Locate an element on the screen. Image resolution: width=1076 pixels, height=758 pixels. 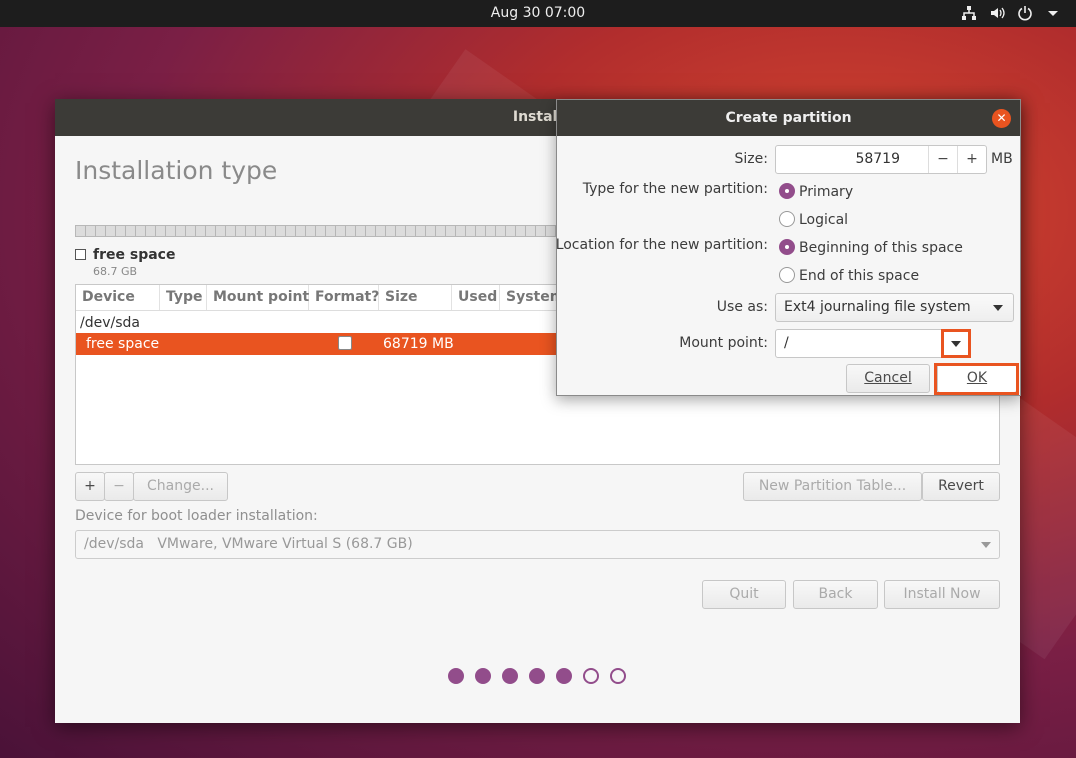
column-header-device: Device is located at coordinates (118, 297).